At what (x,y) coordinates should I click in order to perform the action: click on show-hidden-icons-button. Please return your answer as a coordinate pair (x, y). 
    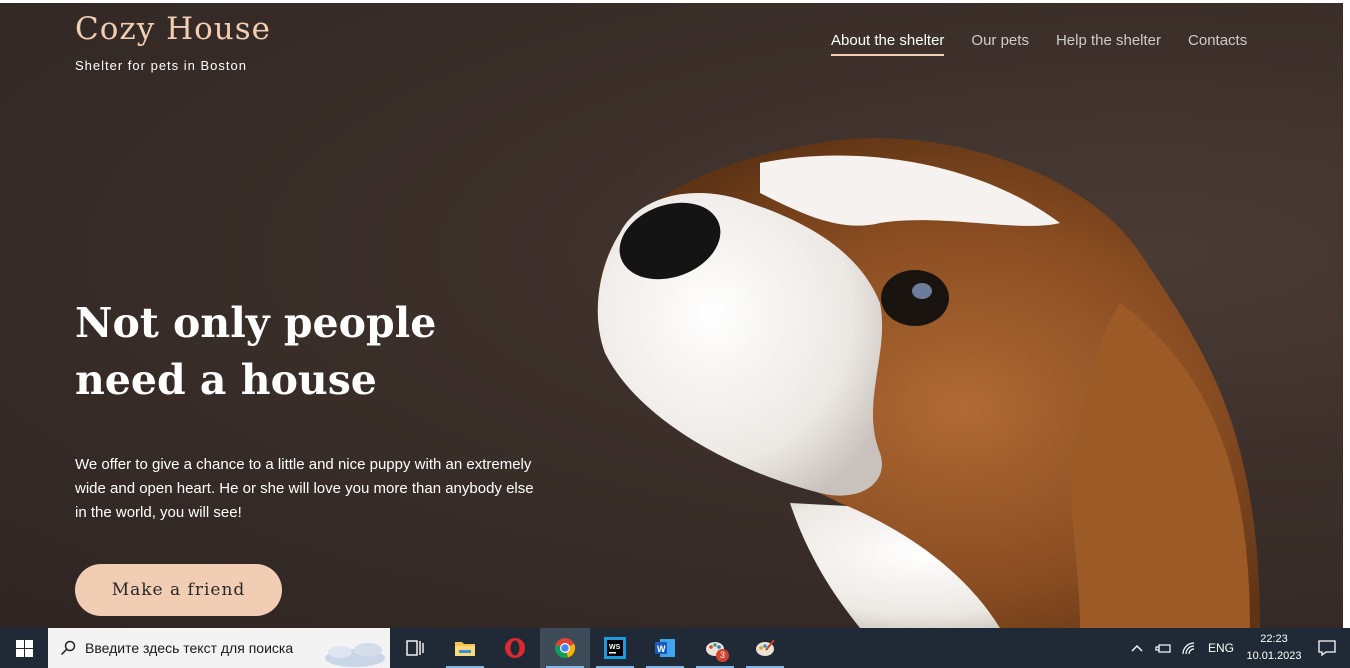
    Looking at the image, I should click on (1137, 648).